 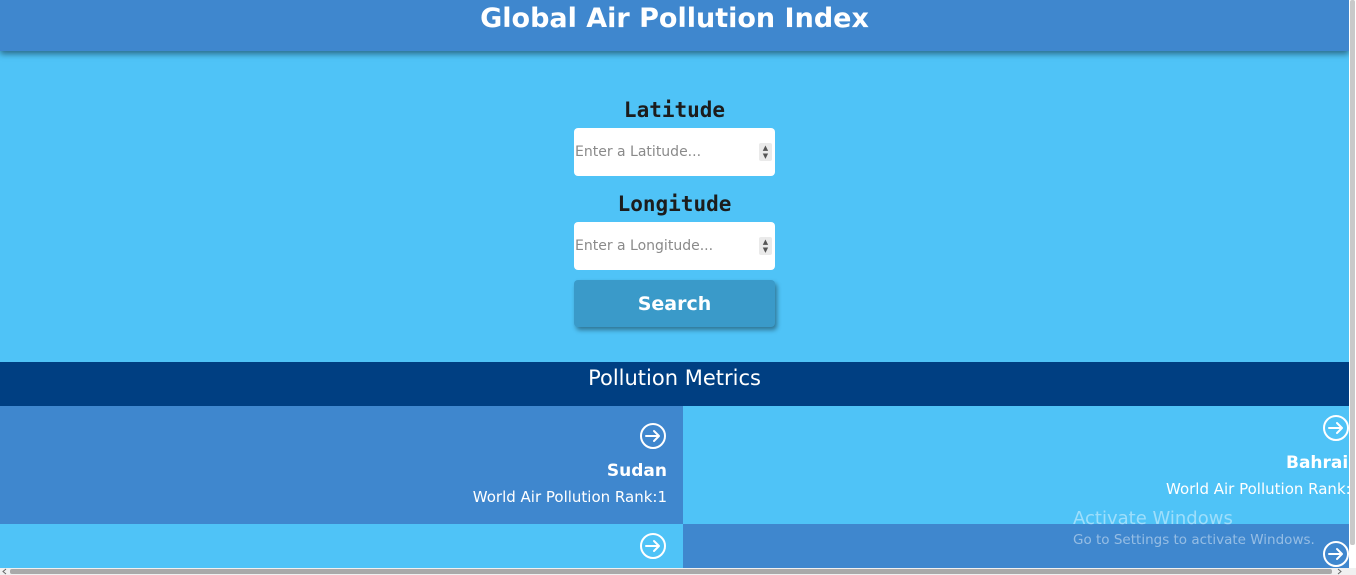 I want to click on longitude-spinner: ▲ ▼, so click(x=765, y=246).